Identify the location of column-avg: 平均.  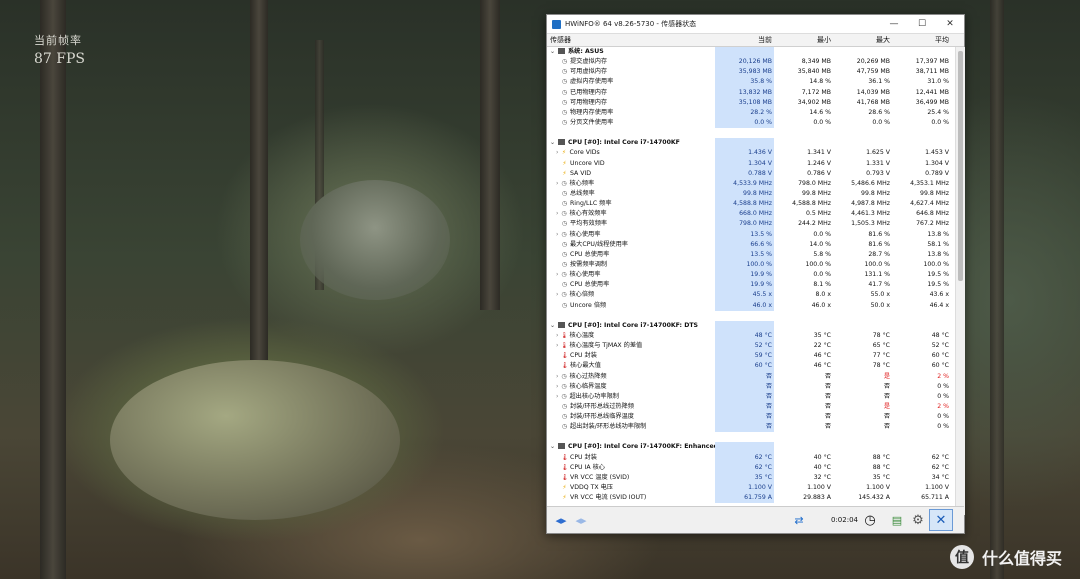
(921, 40).